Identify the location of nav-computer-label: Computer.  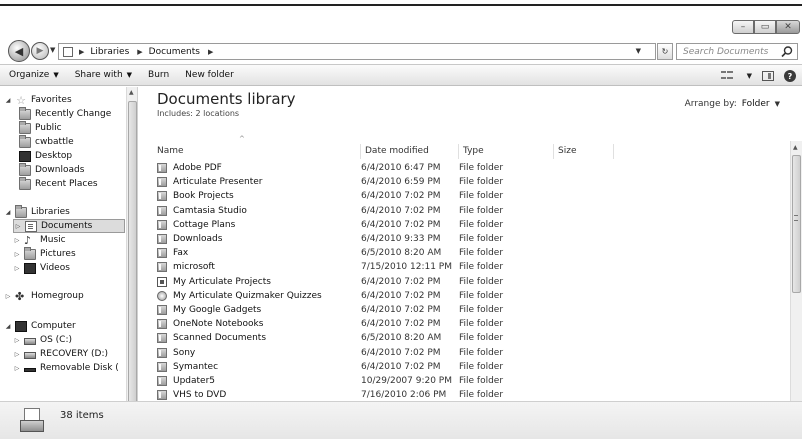
(53, 326).